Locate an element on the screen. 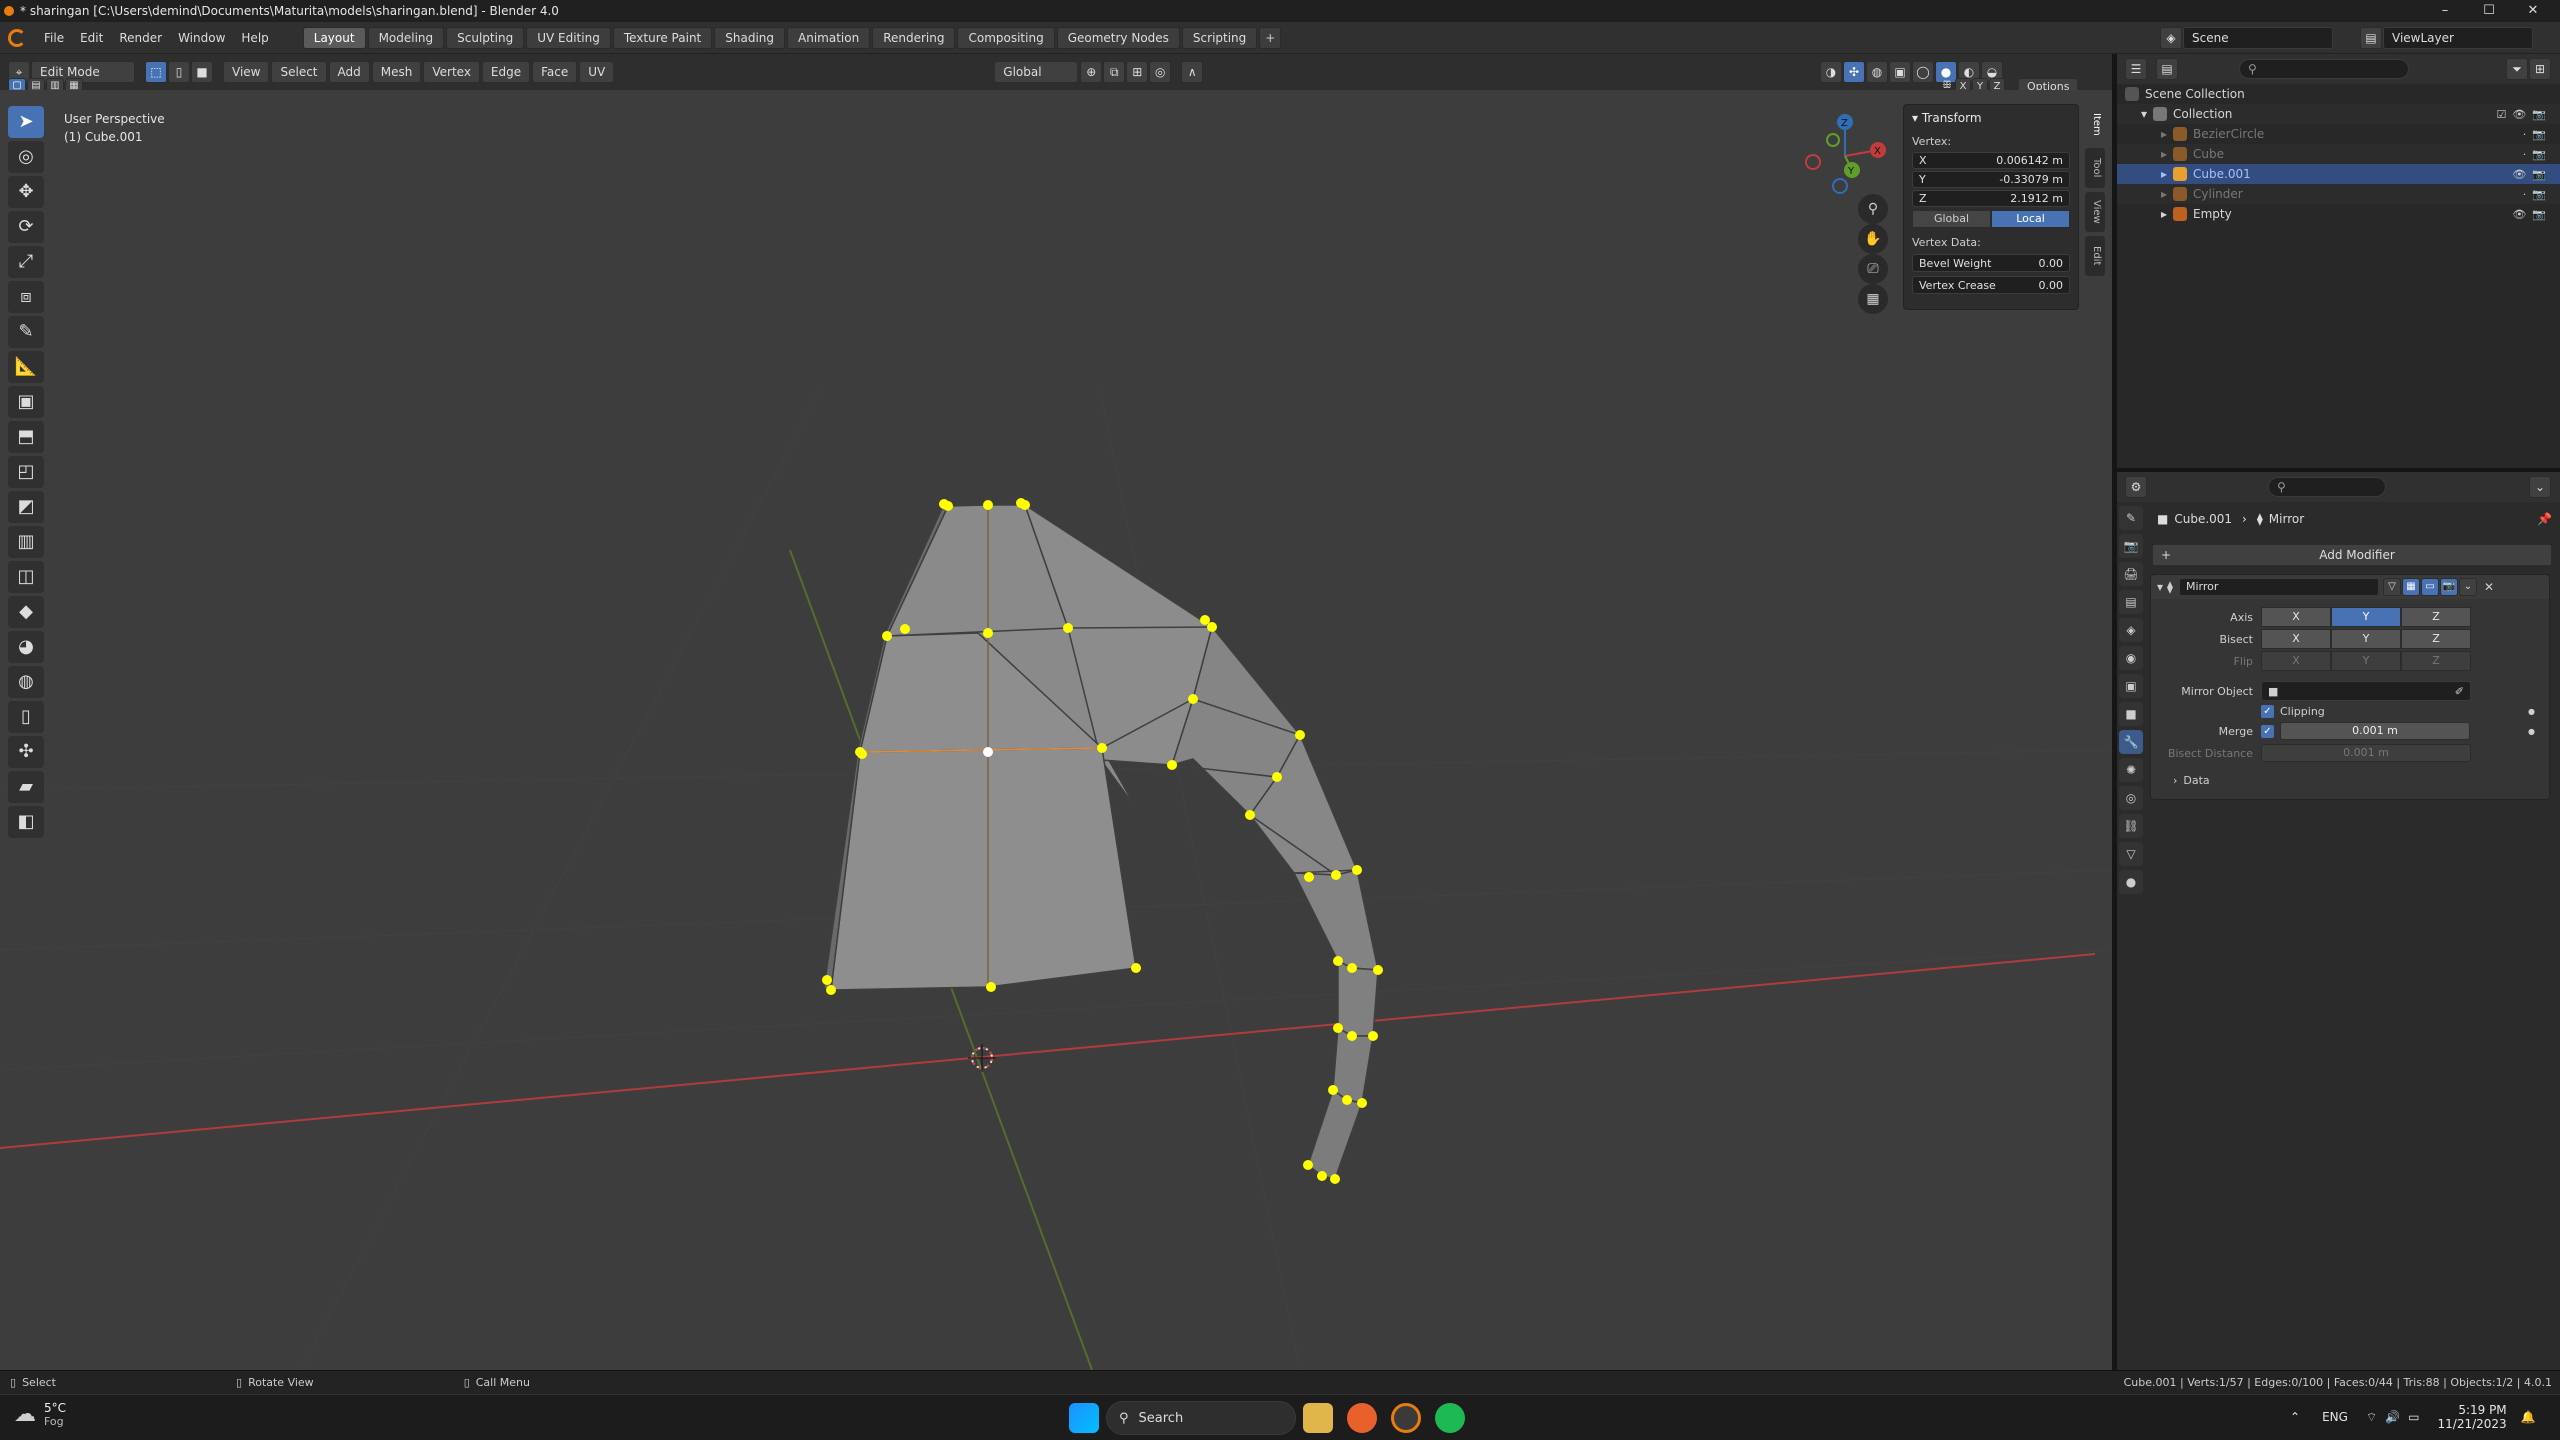  tool-tab-icon: ✎ is located at coordinates (2131, 518).